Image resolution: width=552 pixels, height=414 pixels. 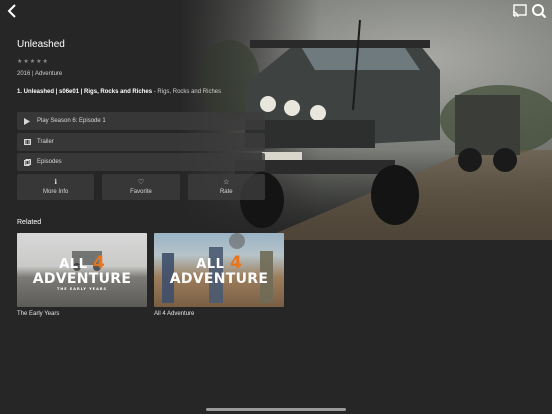 I want to click on home-indicator, so click(x=276, y=409).